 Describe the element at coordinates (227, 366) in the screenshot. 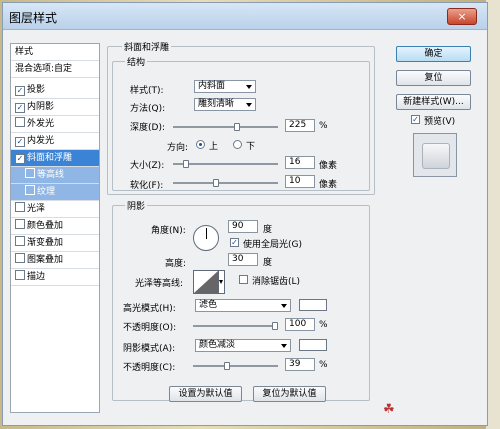

I see `shadow-opacity-slider-thumb` at that location.